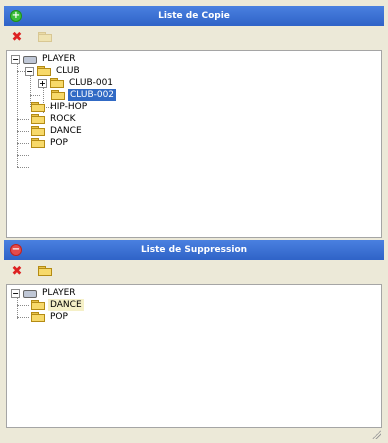  I want to click on copy-panel-header: + Liste de Copie, so click(194, 16).